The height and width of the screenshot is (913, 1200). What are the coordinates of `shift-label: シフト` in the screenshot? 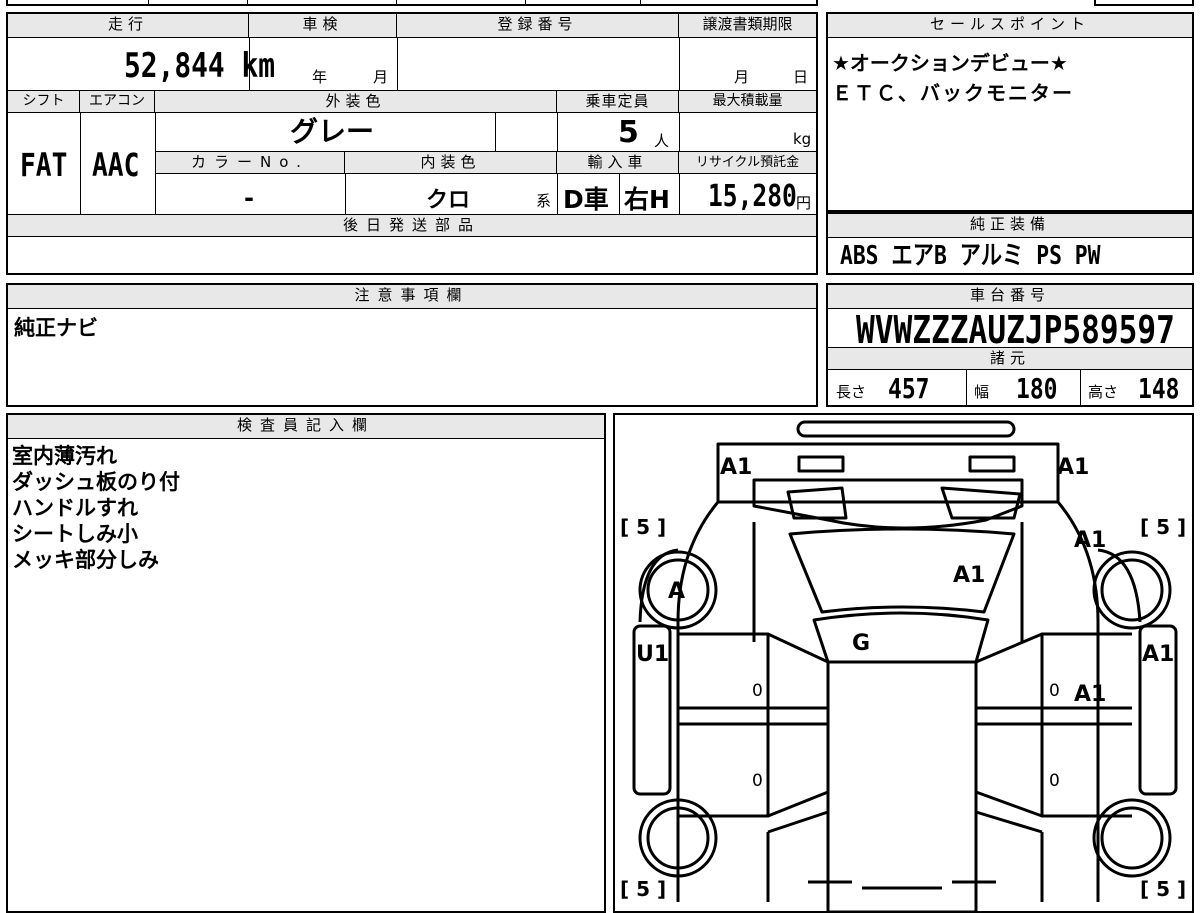 It's located at (44, 102).